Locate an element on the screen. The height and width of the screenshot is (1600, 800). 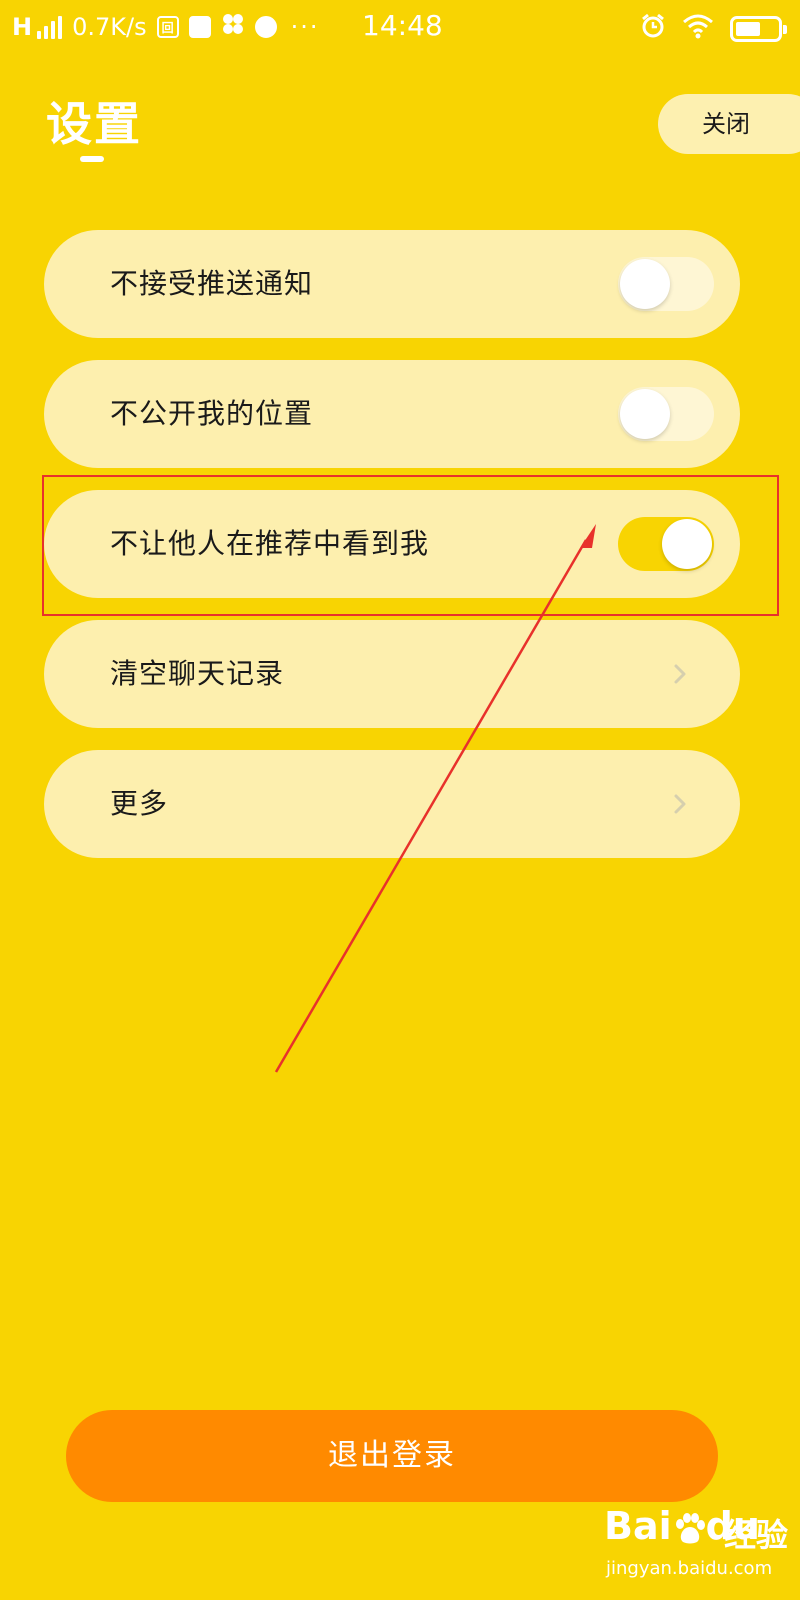
logout-button: 退出登录 is located at coordinates (392, 1456).